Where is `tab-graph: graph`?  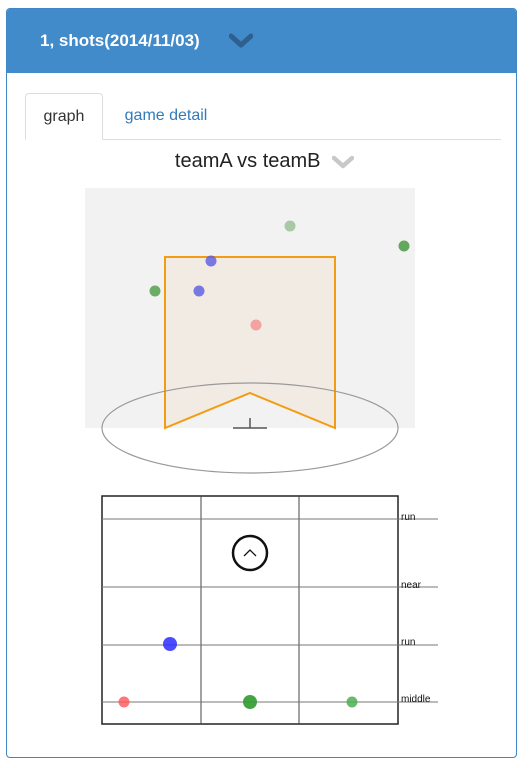
tab-graph: graph is located at coordinates (64, 116).